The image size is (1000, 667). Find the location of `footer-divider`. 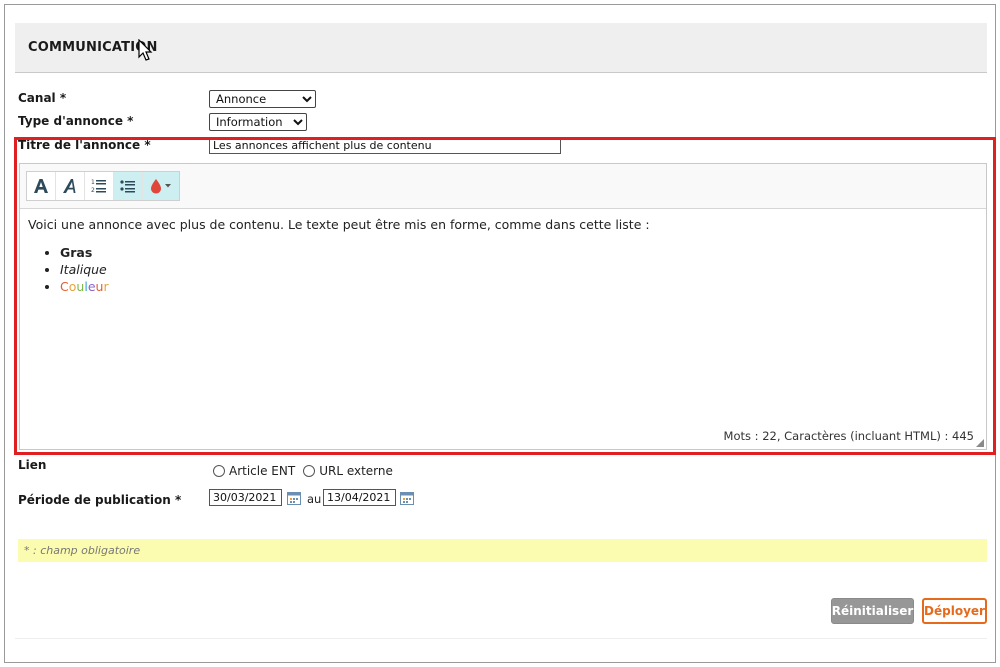

footer-divider is located at coordinates (501, 638).